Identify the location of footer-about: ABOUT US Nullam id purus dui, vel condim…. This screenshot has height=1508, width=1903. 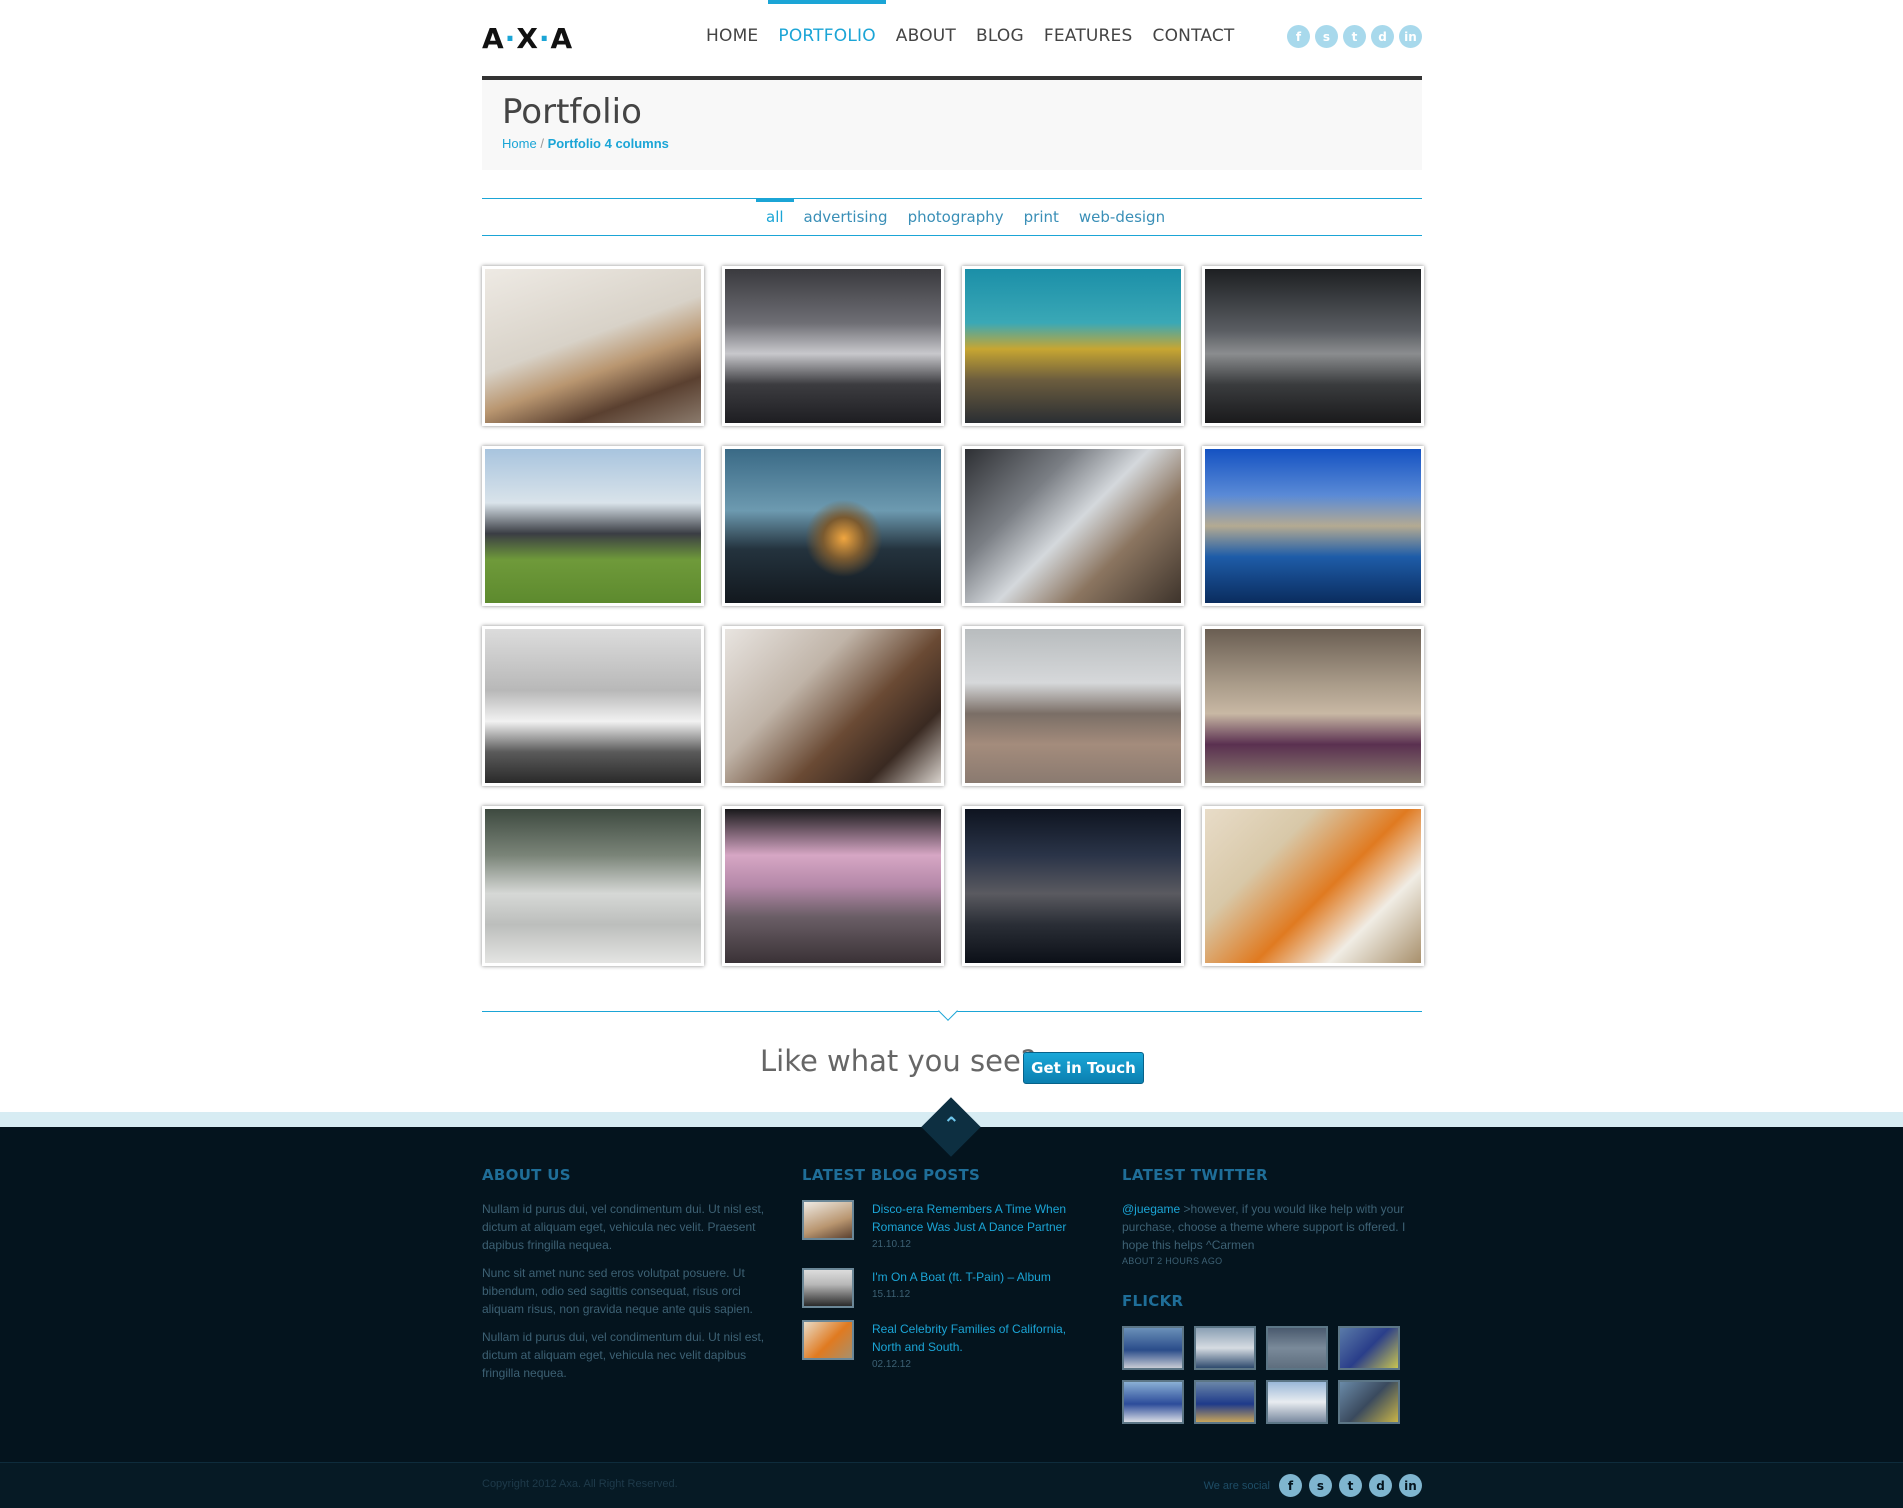
(627, 1279).